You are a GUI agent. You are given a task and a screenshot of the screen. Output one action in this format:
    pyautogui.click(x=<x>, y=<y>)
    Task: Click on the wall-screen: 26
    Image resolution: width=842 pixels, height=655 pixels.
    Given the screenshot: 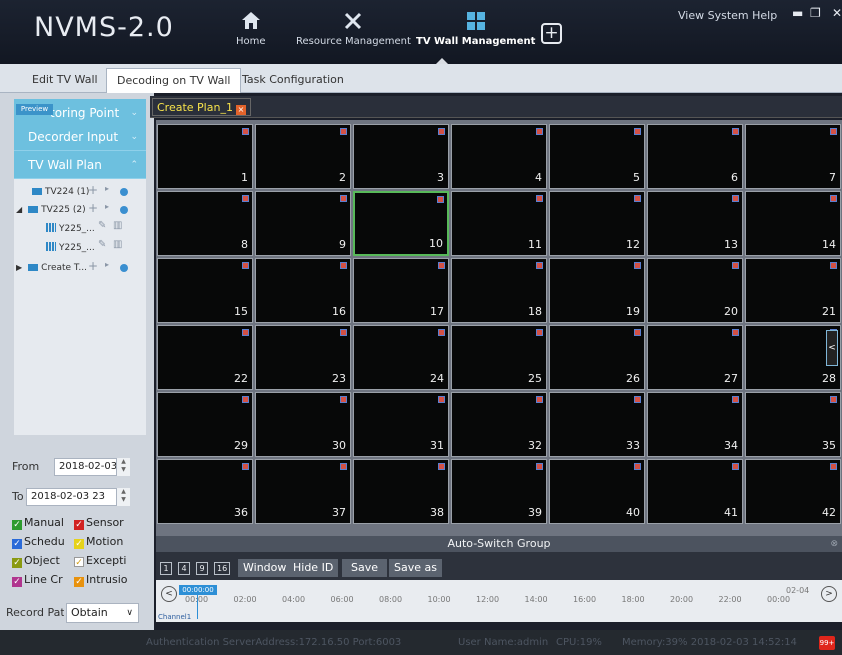 What is the action you would take?
    pyautogui.click(x=597, y=357)
    